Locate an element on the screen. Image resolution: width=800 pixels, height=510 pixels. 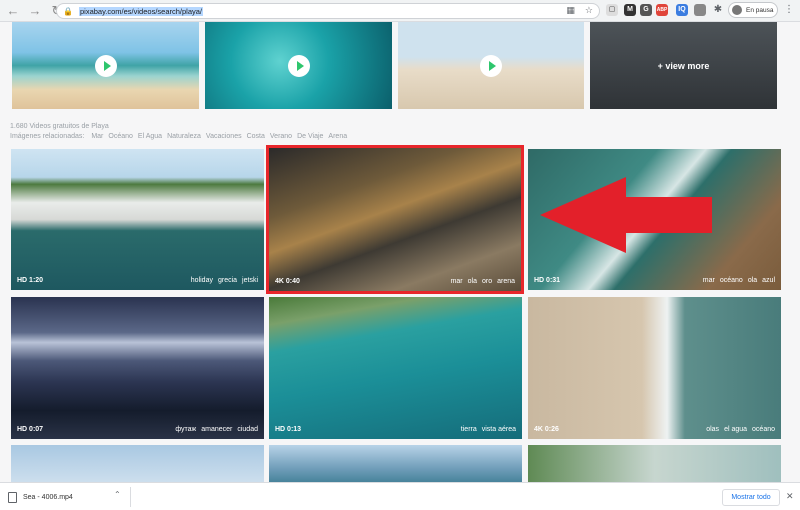
url-text: pixabay.com/es/videos/search/playa/ is located at coordinates (141, 11).